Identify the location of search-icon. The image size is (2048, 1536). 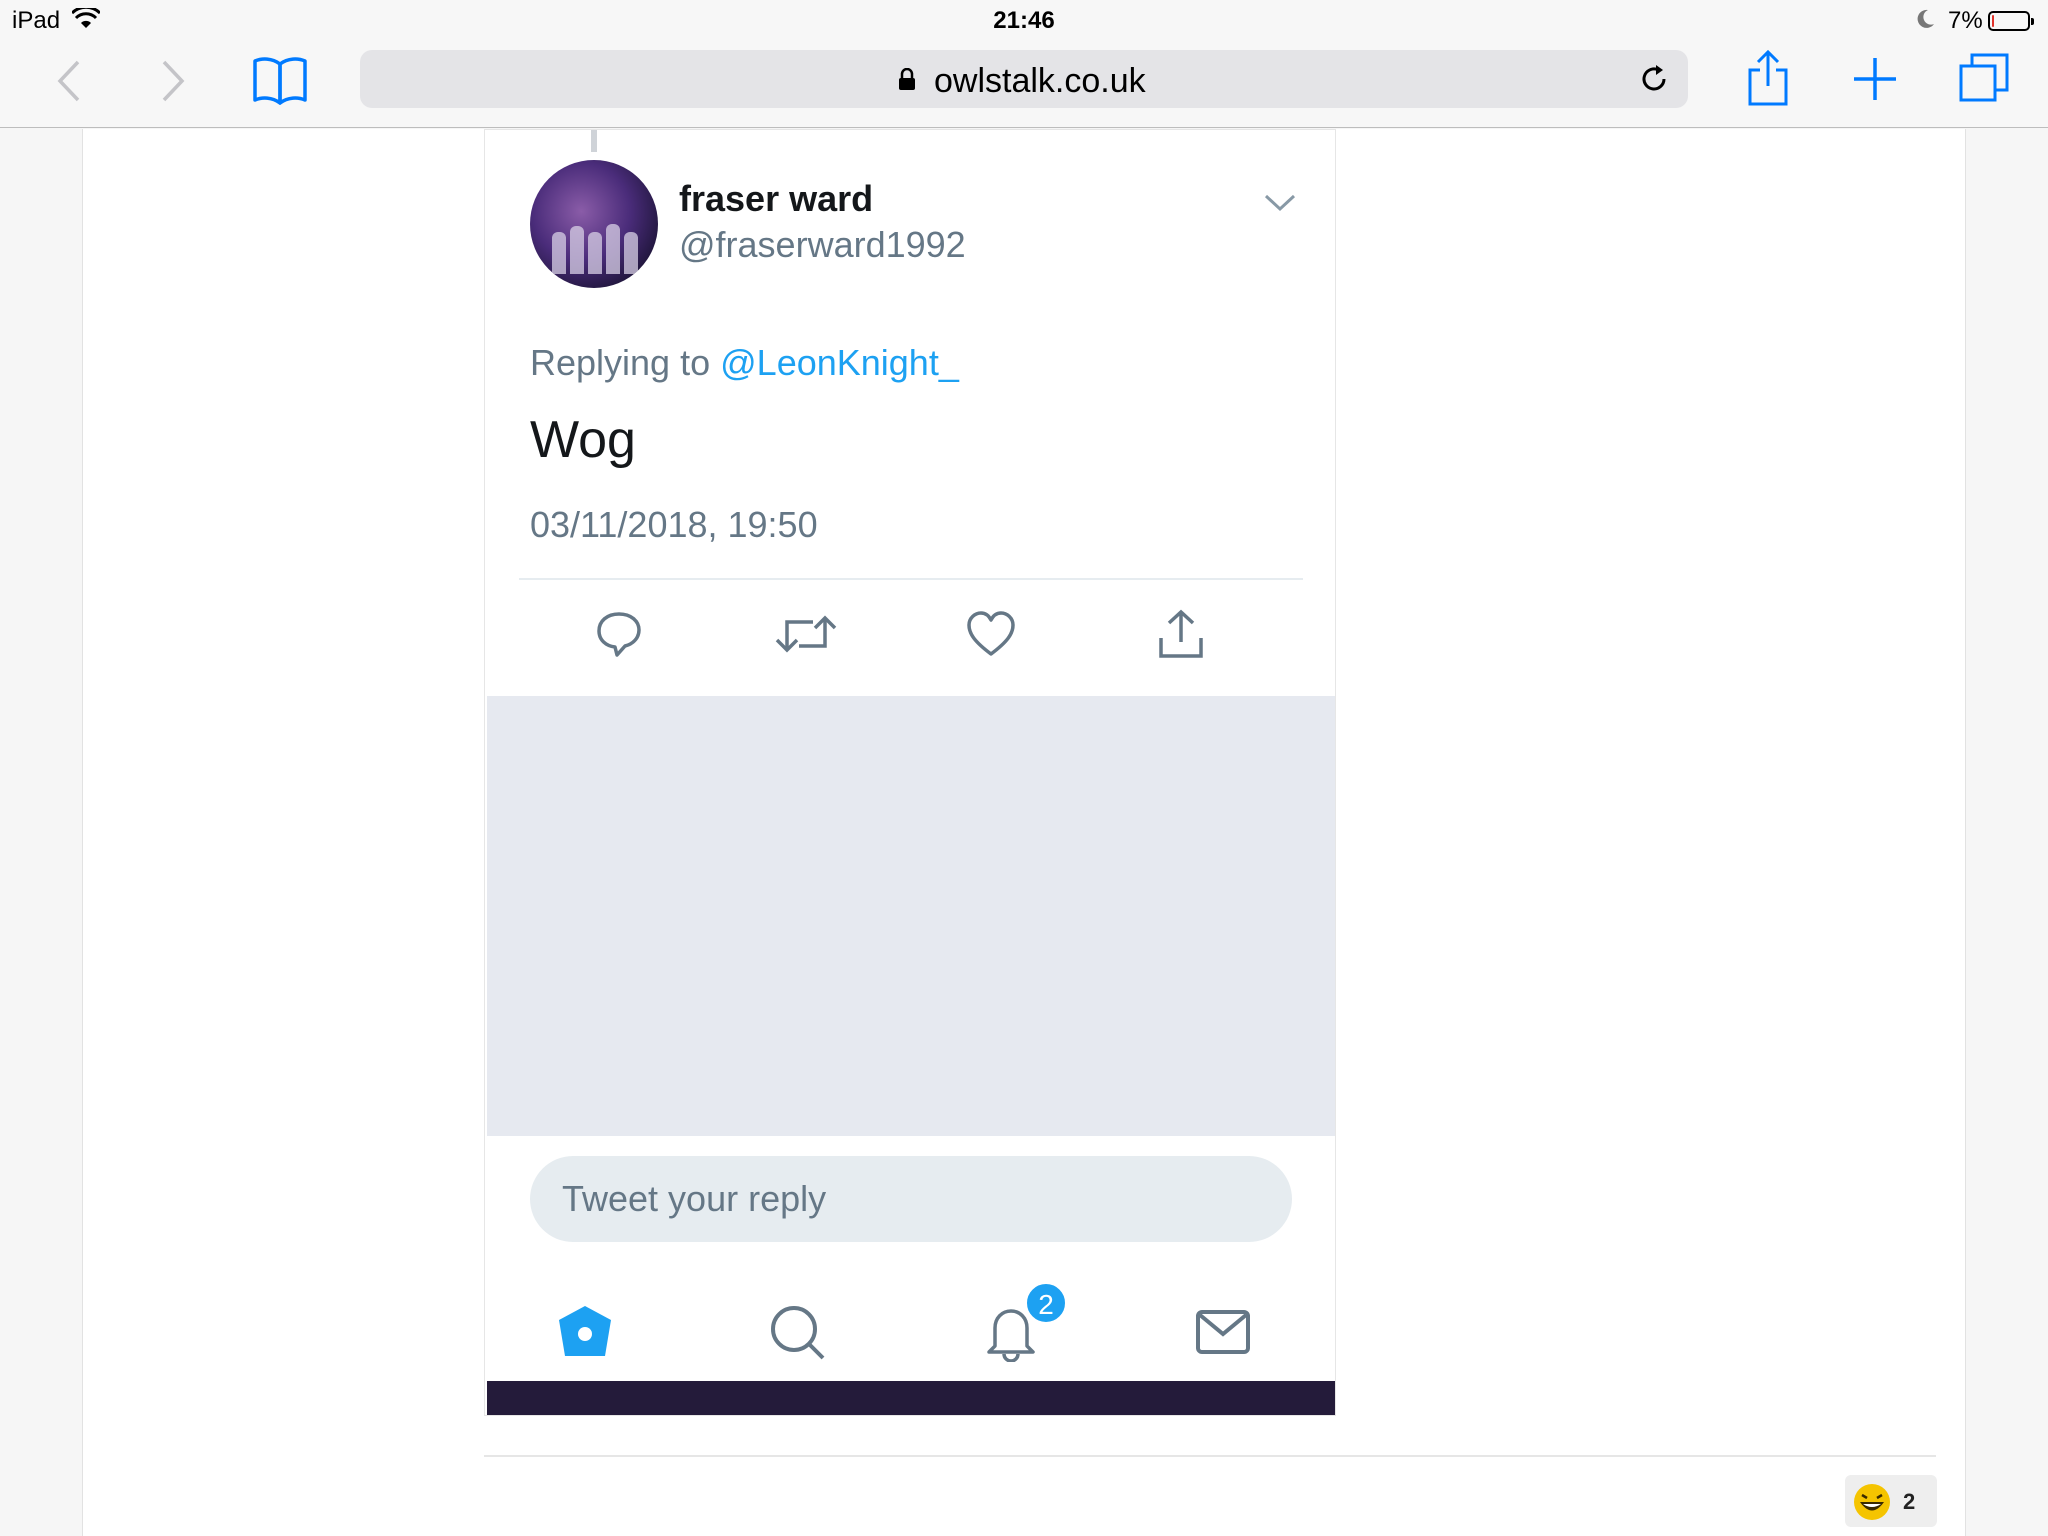
(797, 1332).